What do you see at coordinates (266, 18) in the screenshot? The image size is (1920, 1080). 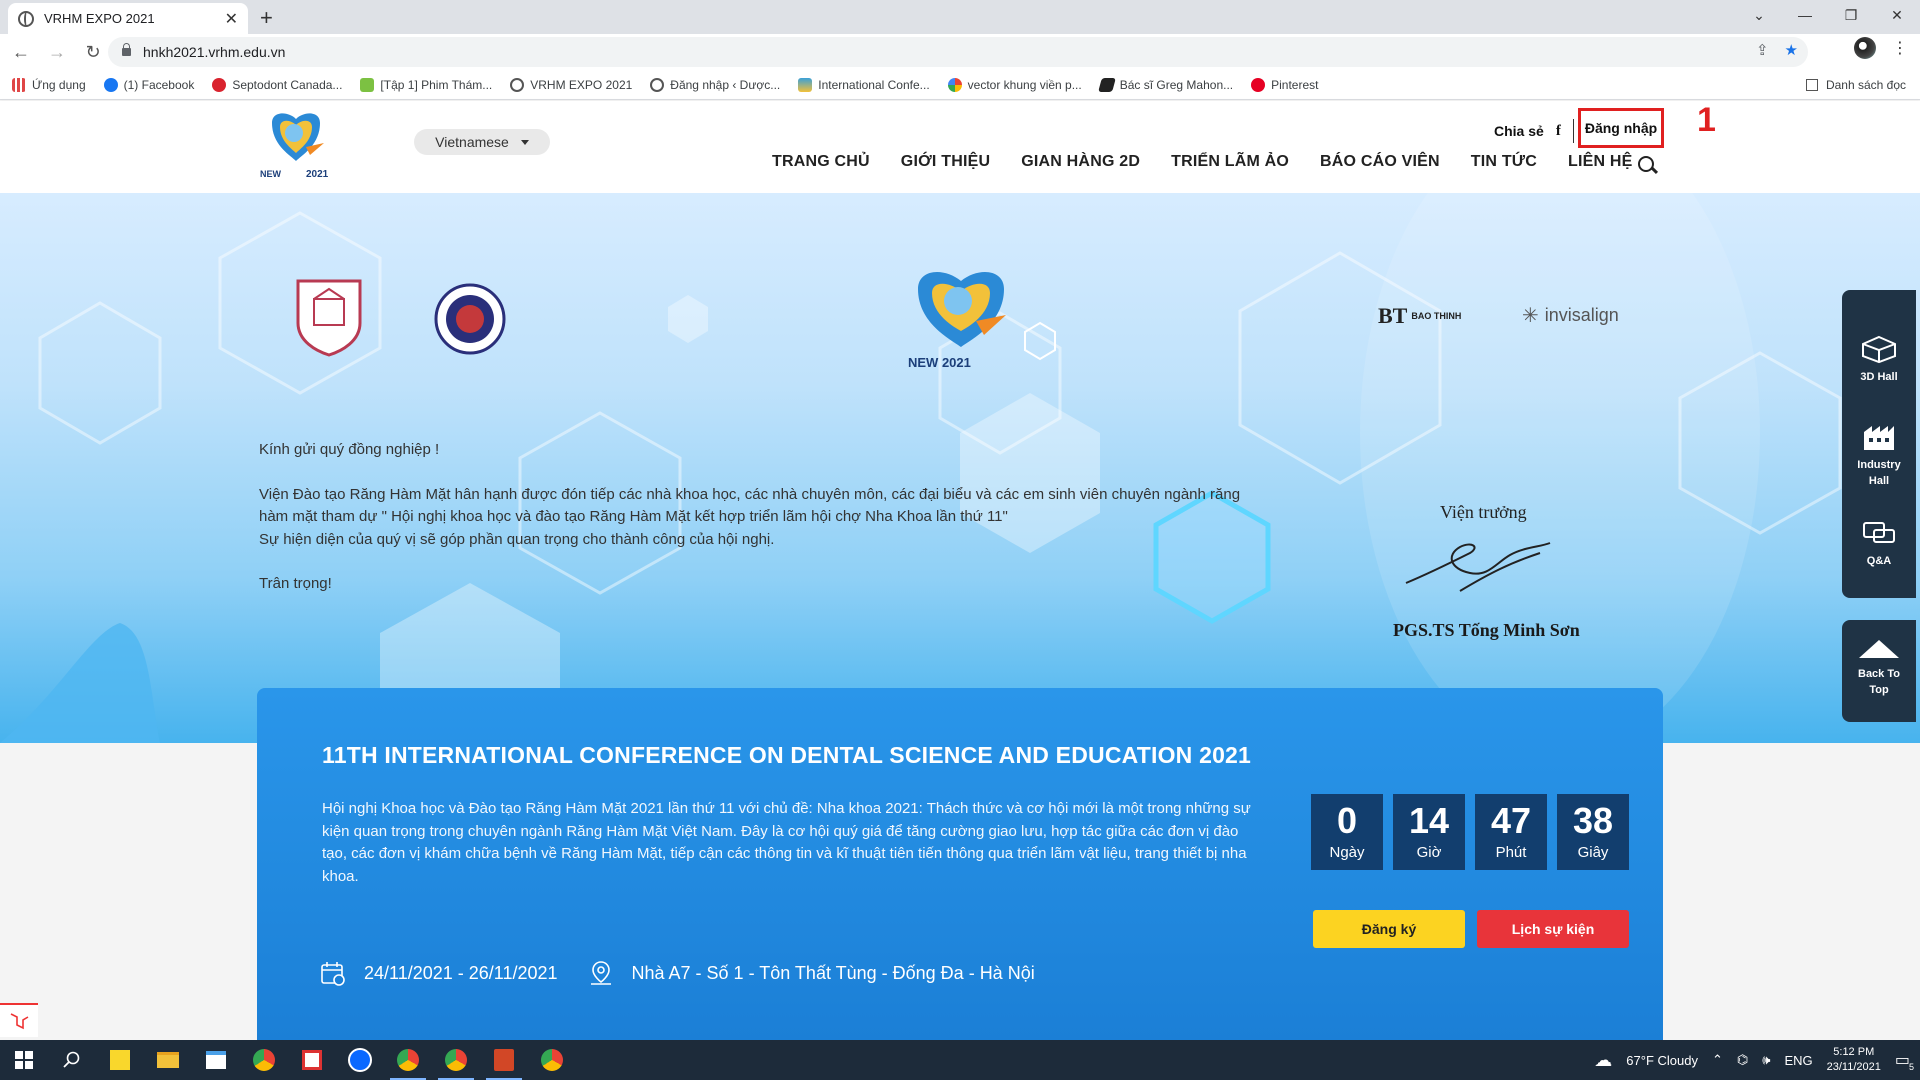 I see `new-tab-button: +` at bounding box center [266, 18].